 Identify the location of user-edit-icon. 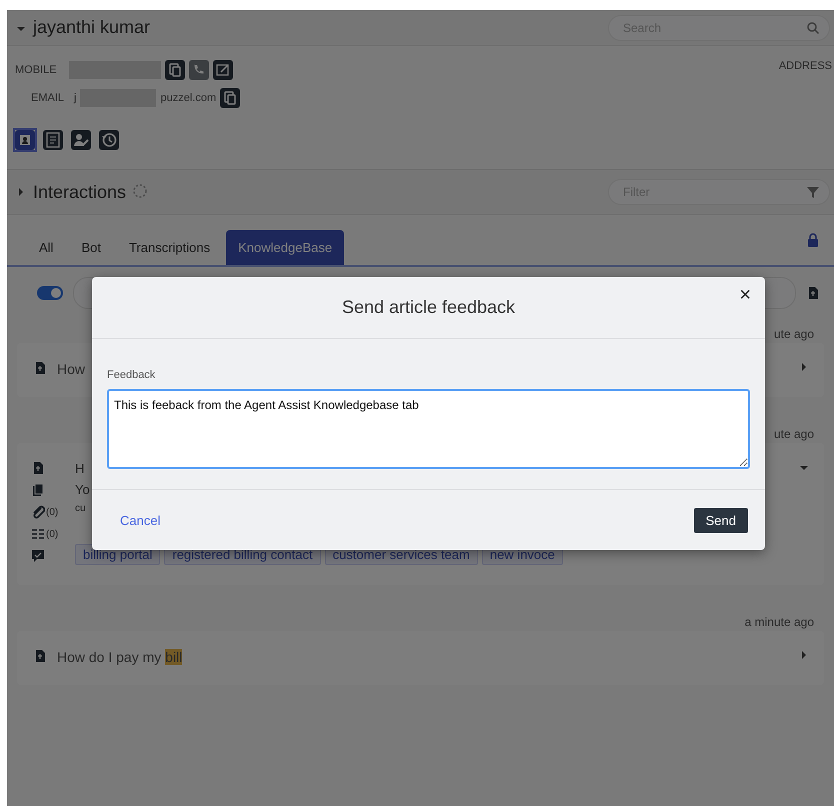
(81, 140).